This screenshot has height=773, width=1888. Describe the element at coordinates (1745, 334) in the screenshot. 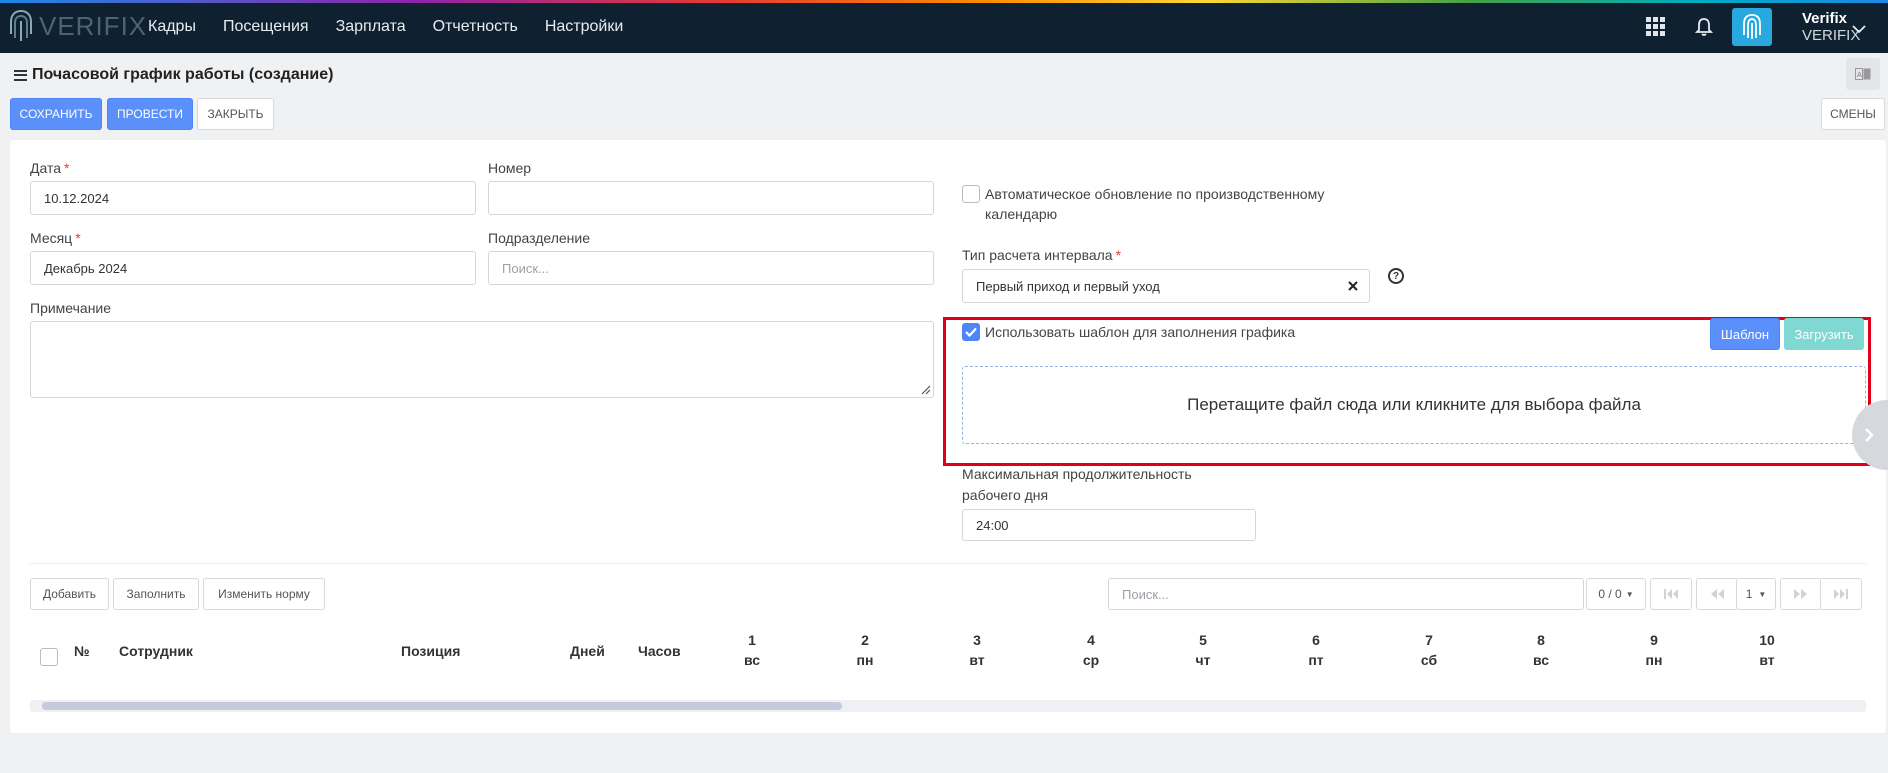

I see `template-button: Шаблон` at that location.